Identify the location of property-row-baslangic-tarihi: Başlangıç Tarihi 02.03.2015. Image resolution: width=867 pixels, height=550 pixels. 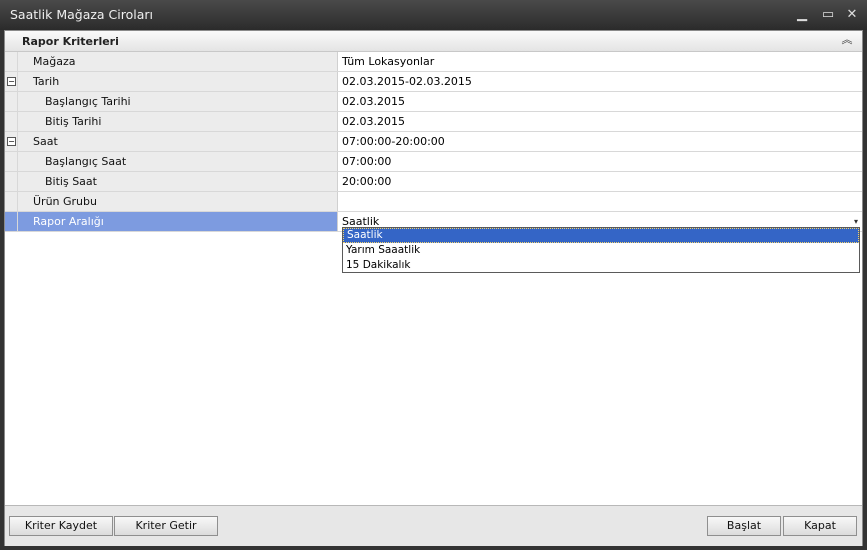
(433, 102).